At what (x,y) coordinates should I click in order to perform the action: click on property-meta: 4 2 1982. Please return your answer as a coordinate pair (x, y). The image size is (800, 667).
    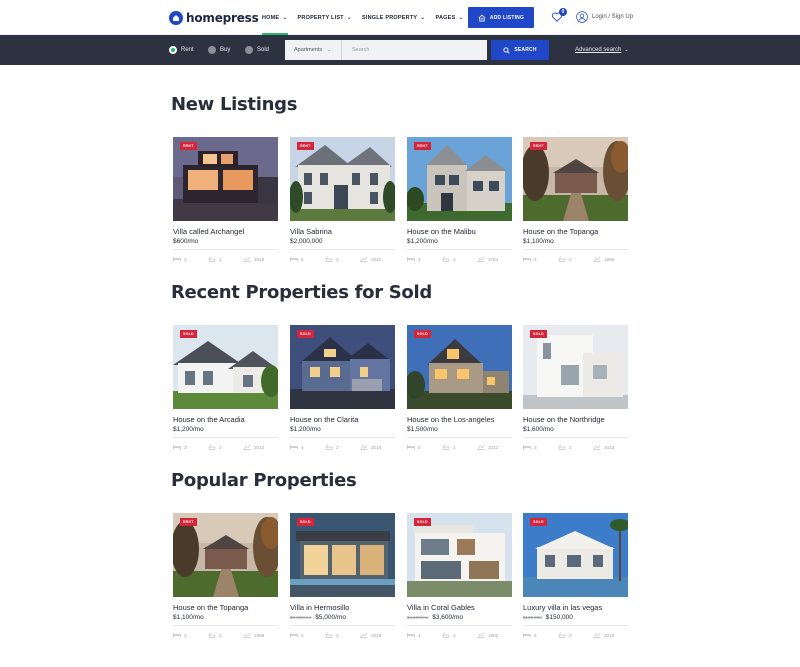
    Looking at the image, I should click on (459, 635).